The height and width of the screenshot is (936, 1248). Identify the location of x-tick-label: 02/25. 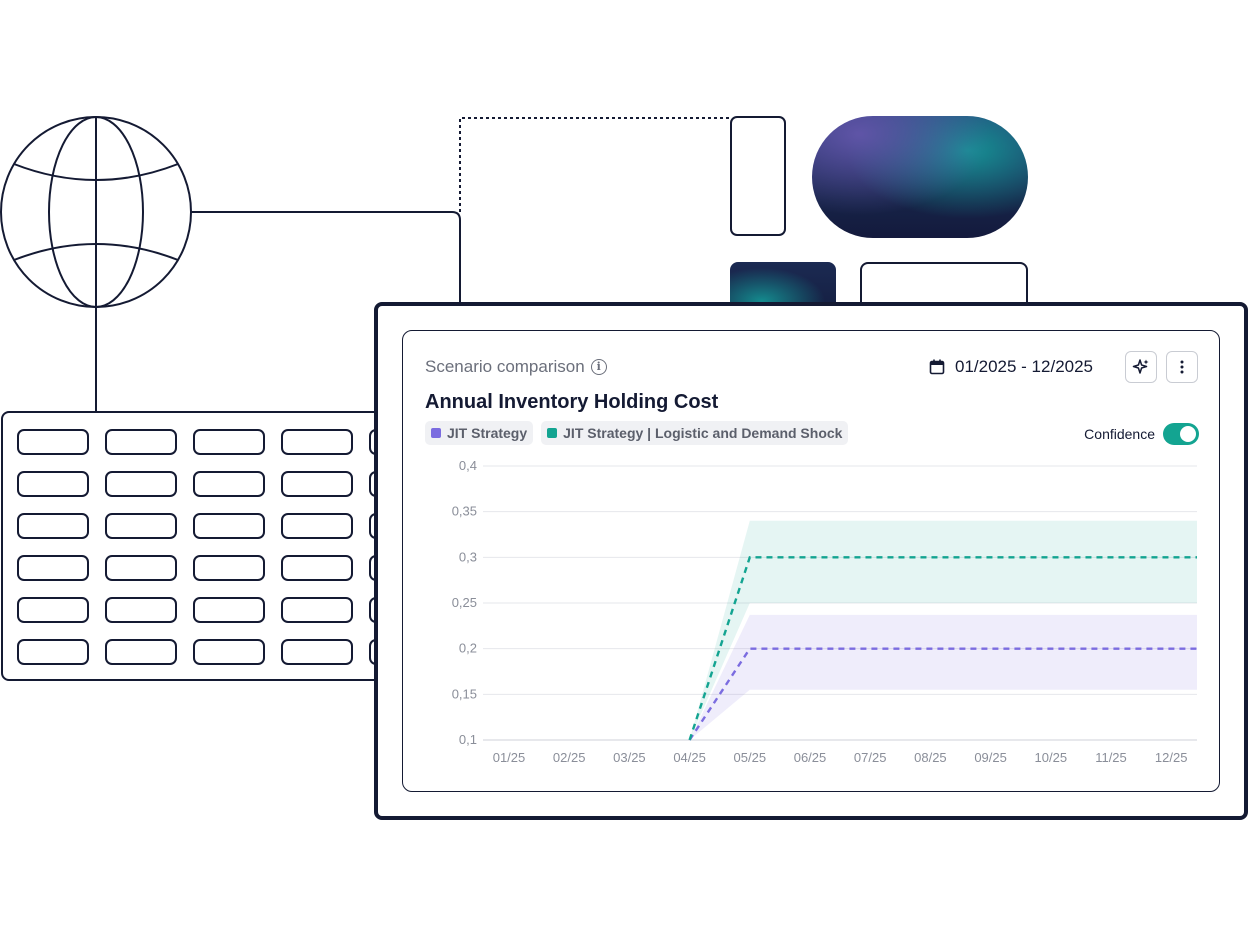
(569, 757).